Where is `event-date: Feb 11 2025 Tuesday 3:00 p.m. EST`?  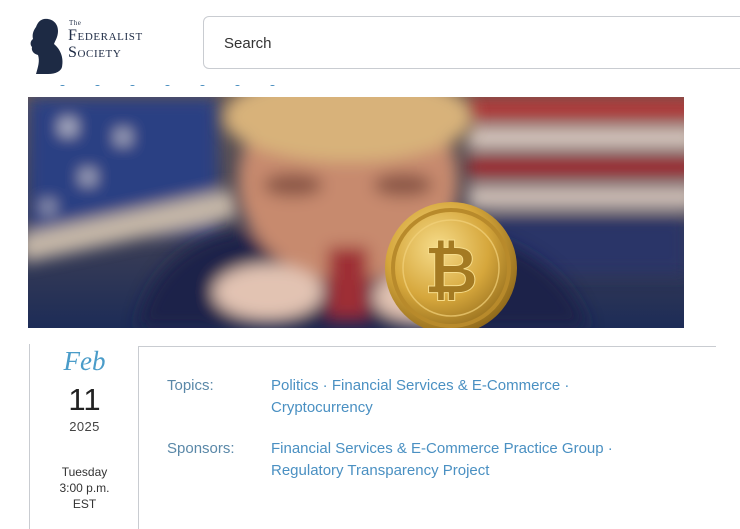
event-date: Feb 11 2025 Tuesday 3:00 p.m. EST is located at coordinates (84, 436).